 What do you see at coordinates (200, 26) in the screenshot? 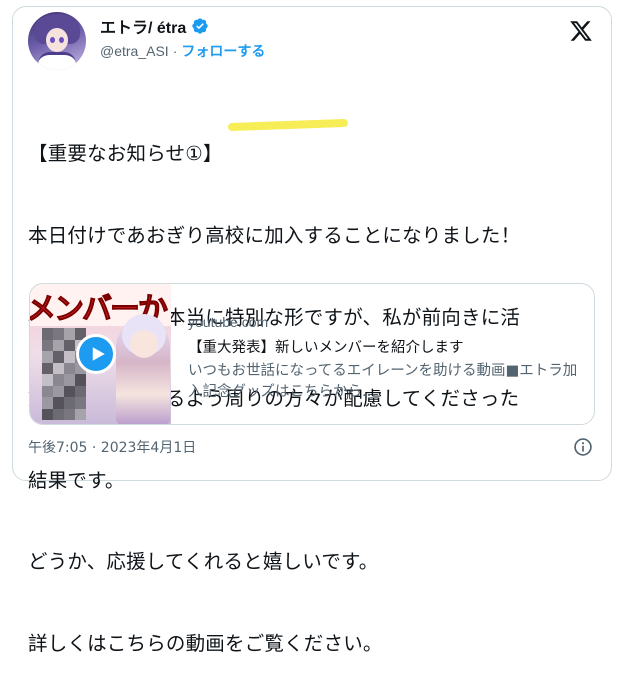
I see `verified-badge-icon` at bounding box center [200, 26].